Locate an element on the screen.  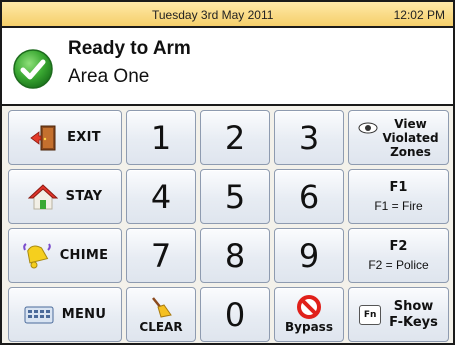
f2-label: F2 is located at coordinates (398, 246).